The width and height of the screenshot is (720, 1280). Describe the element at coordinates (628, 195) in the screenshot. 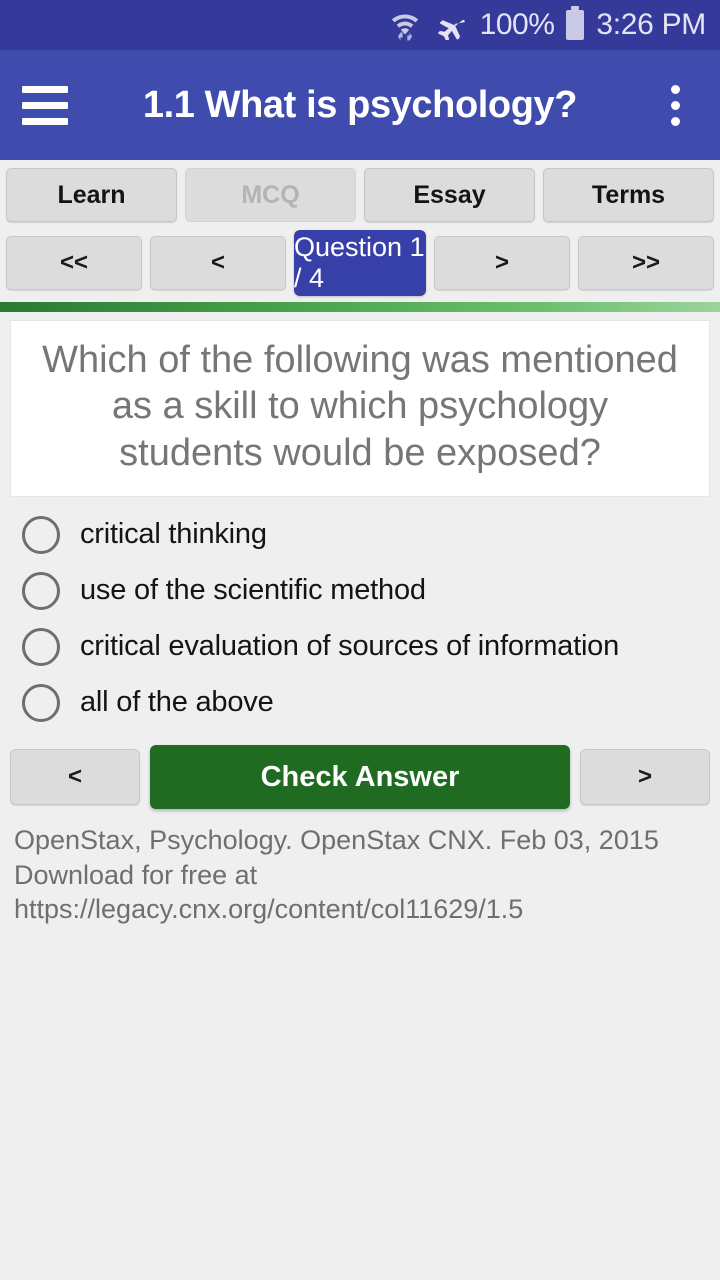

I see `tab-terms: Terms` at that location.